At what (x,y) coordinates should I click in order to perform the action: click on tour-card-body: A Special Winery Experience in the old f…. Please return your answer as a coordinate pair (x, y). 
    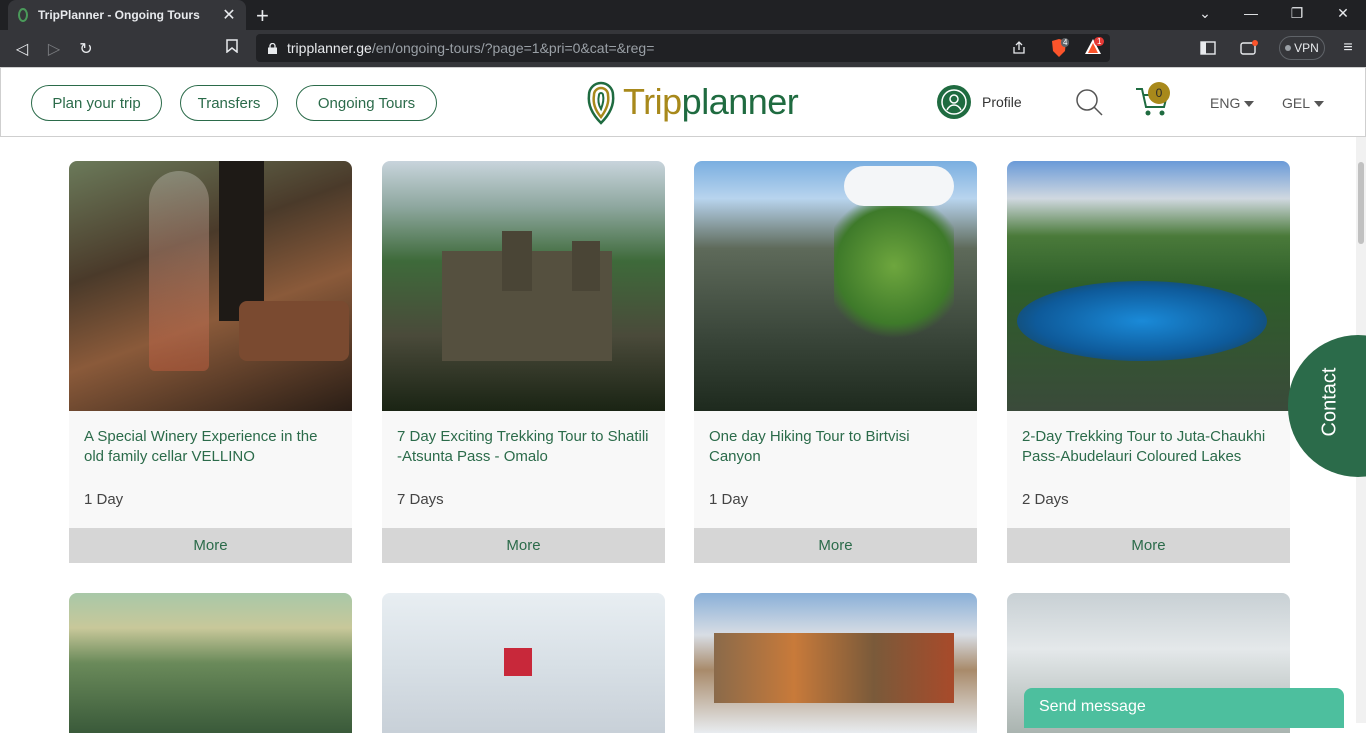
    Looking at the image, I should click on (210, 469).